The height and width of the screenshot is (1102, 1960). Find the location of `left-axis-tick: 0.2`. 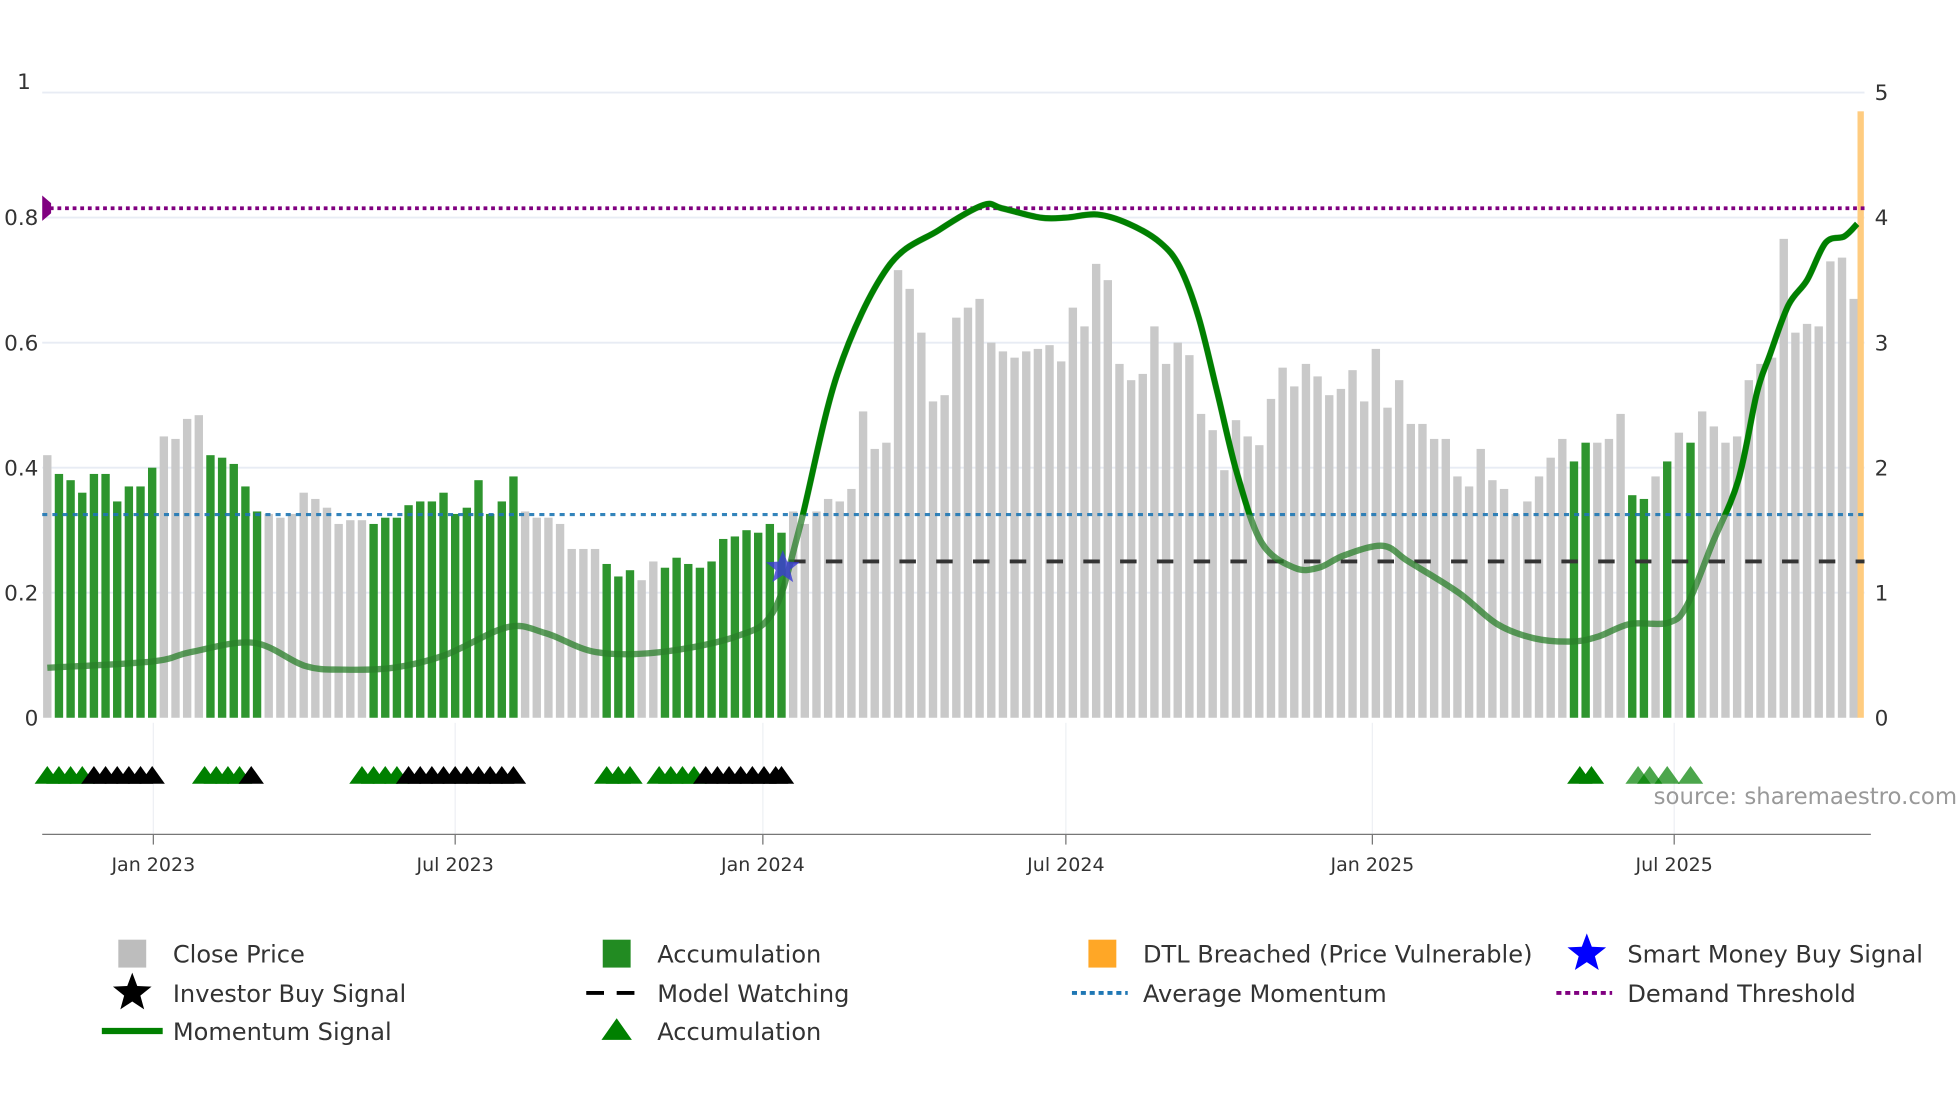

left-axis-tick: 0.2 is located at coordinates (21, 593).